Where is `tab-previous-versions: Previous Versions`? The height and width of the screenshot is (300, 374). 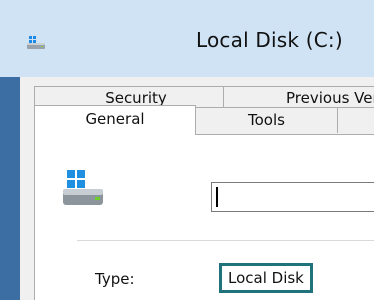
tab-previous-versions: Previous Versions is located at coordinates (298, 97).